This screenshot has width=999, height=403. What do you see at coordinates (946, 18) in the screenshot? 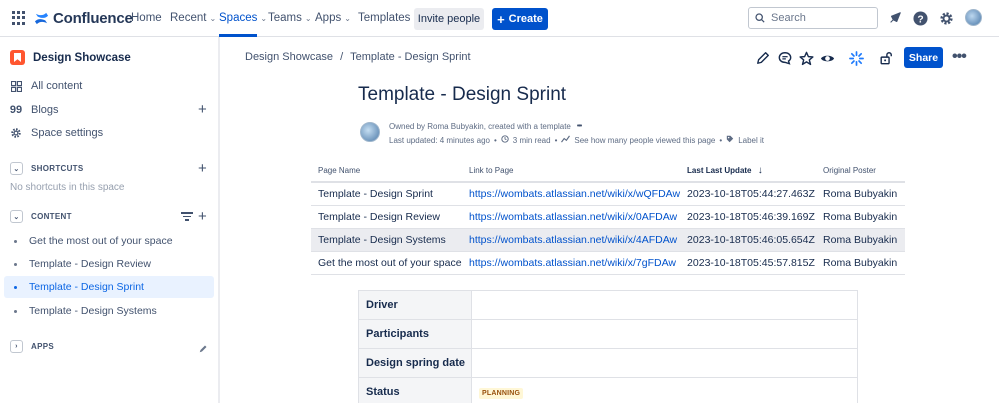
I see `settings-gear-icon` at bounding box center [946, 18].